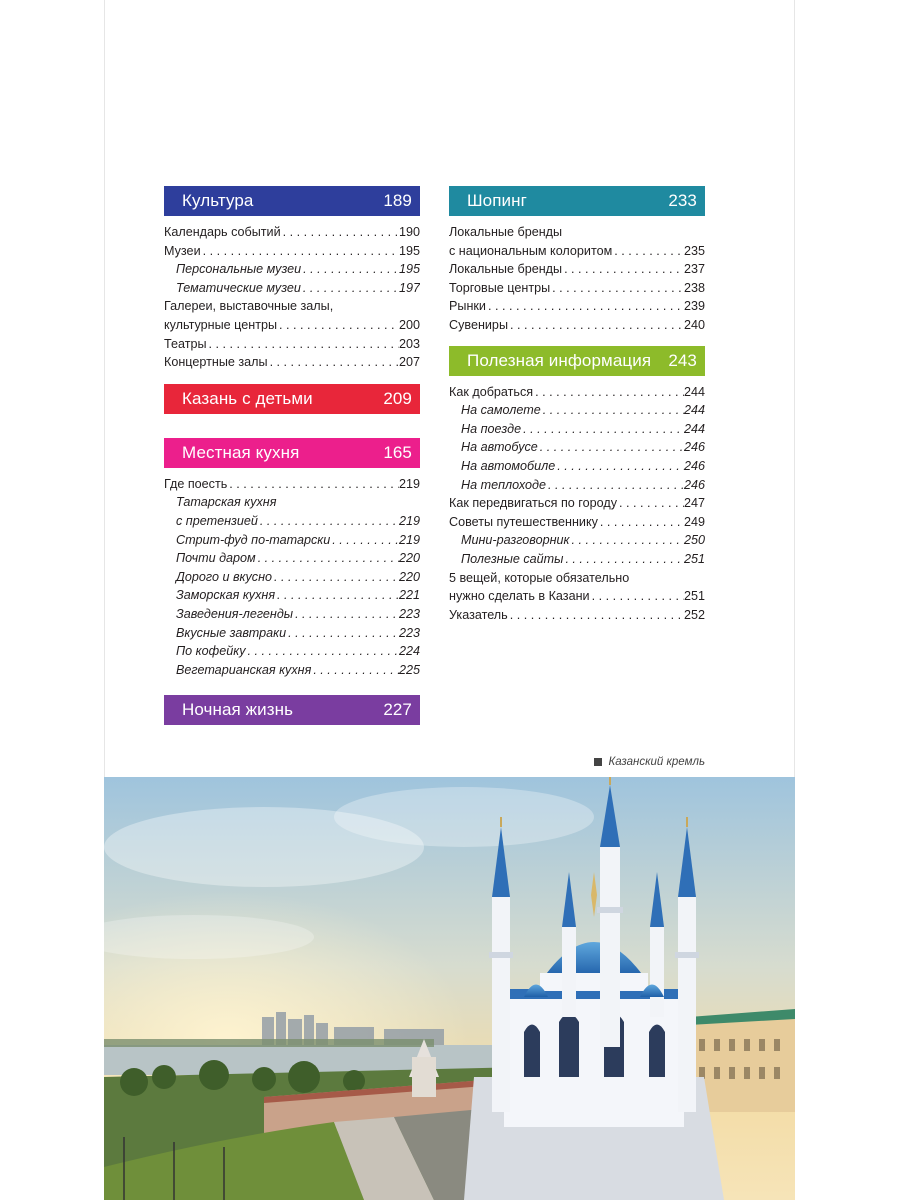 The image size is (900, 1200). Describe the element at coordinates (519, 596) in the screenshot. I see `toc-entry-title: нужно сделать в Казани` at that location.